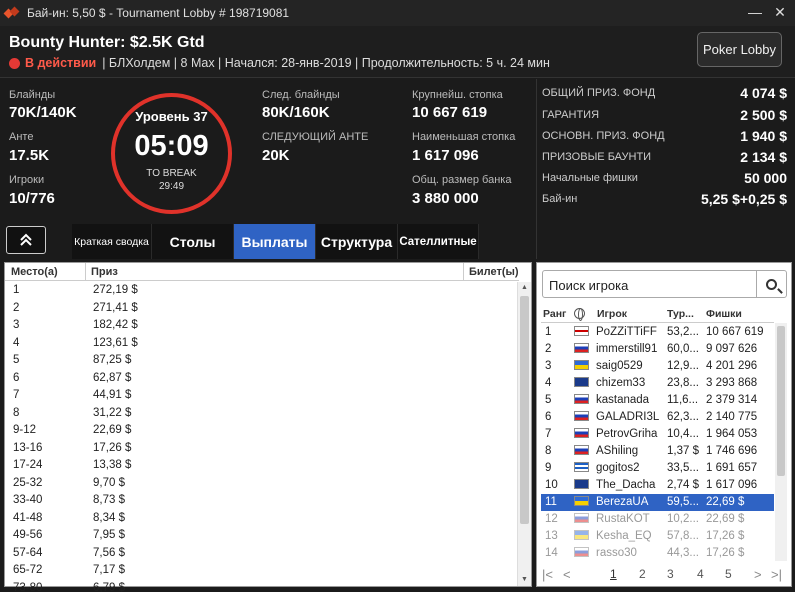 The height and width of the screenshot is (592, 795). I want to click on player-row: 11 BerezaUA 59,5... 22,69 $, so click(657, 502).